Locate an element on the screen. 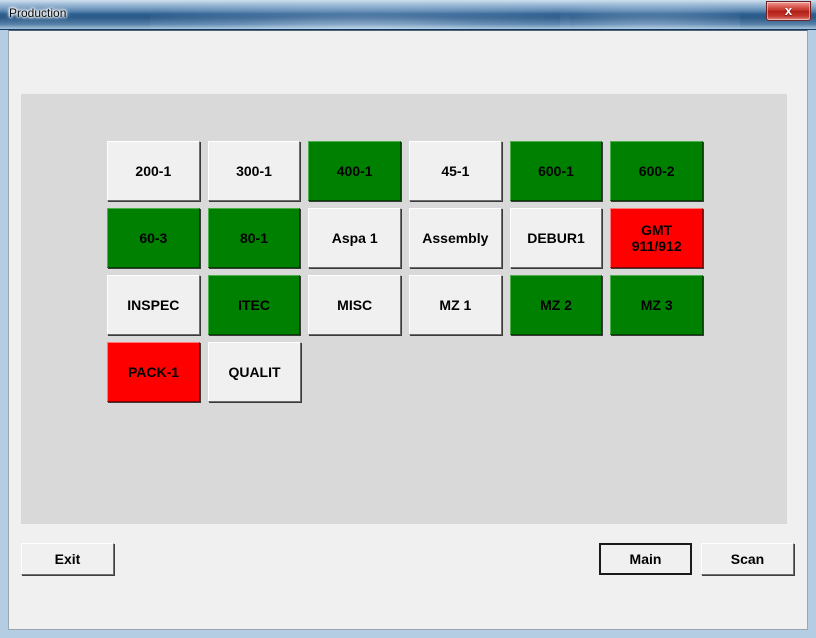 Image resolution: width=816 pixels, height=638 pixels. station-button-mz-2: MZ 2 is located at coordinates (556, 305).